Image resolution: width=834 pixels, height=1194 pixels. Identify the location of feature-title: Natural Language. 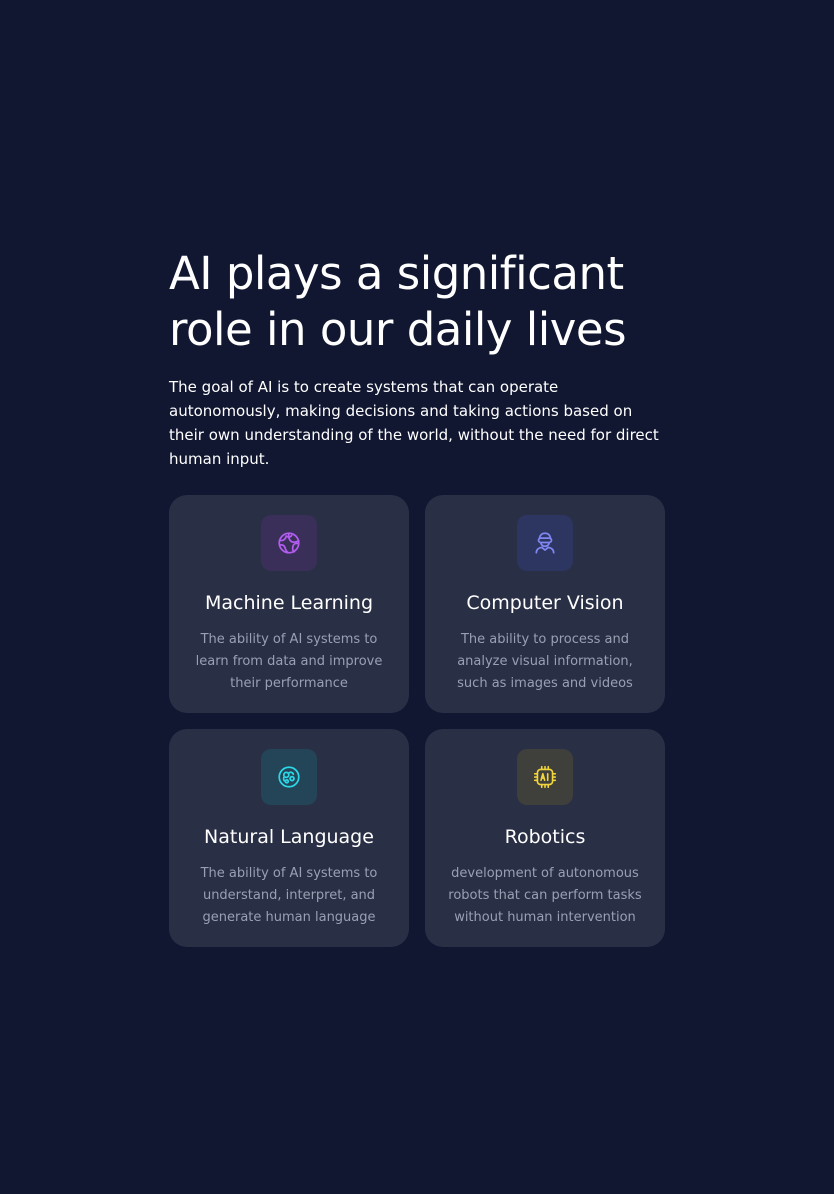
(289, 837).